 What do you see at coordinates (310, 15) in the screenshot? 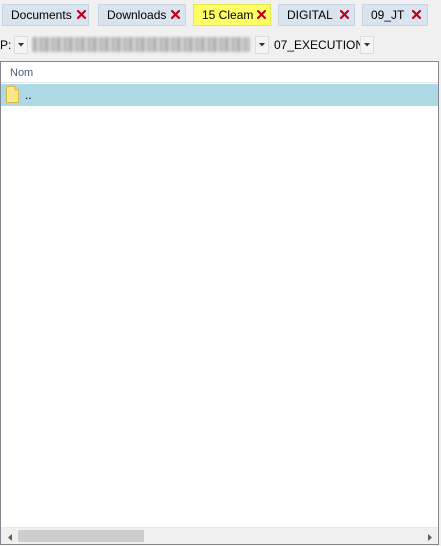
I see `tab-label: DIGITAL` at bounding box center [310, 15].